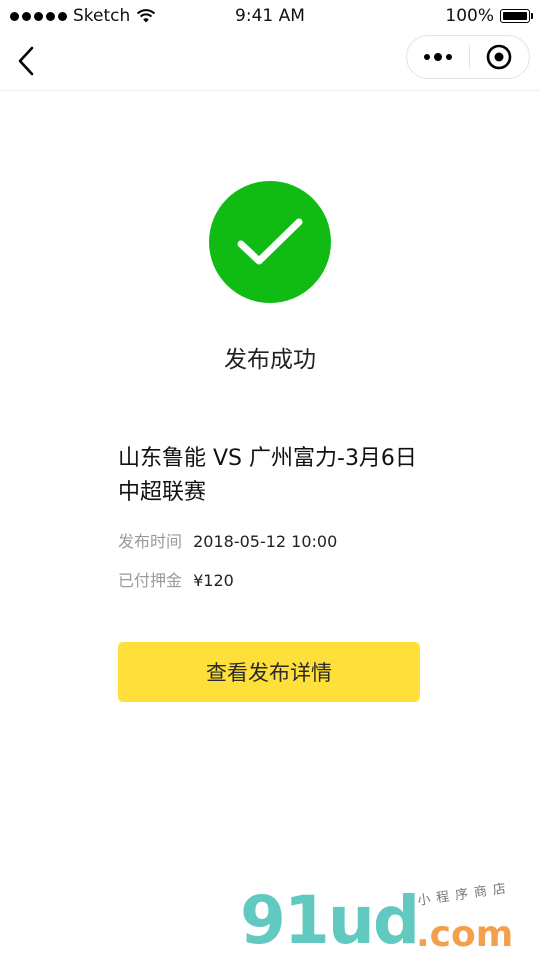  Describe the element at coordinates (438, 57) in the screenshot. I see `more-button` at that location.